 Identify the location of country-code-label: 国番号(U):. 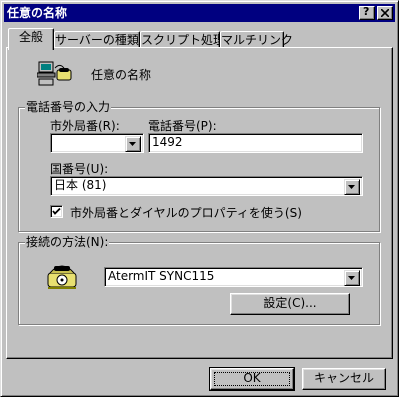
(79, 169).